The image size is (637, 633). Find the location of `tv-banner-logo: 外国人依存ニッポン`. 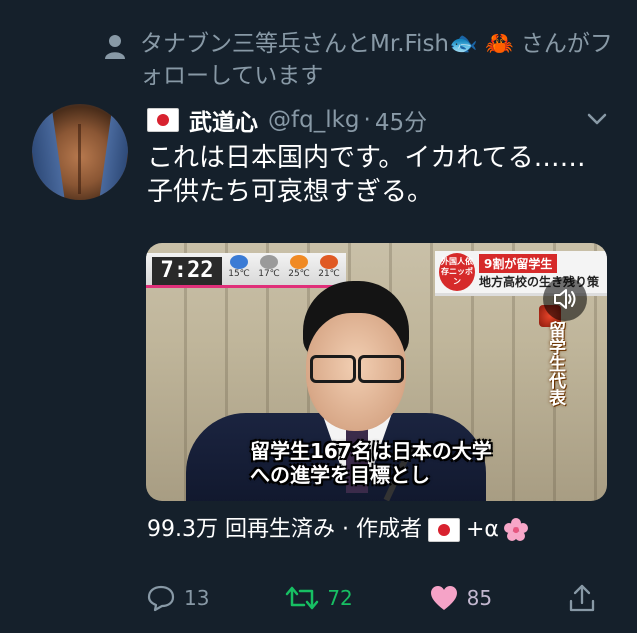

tv-banner-logo: 外国人依存ニッポン is located at coordinates (457, 272).